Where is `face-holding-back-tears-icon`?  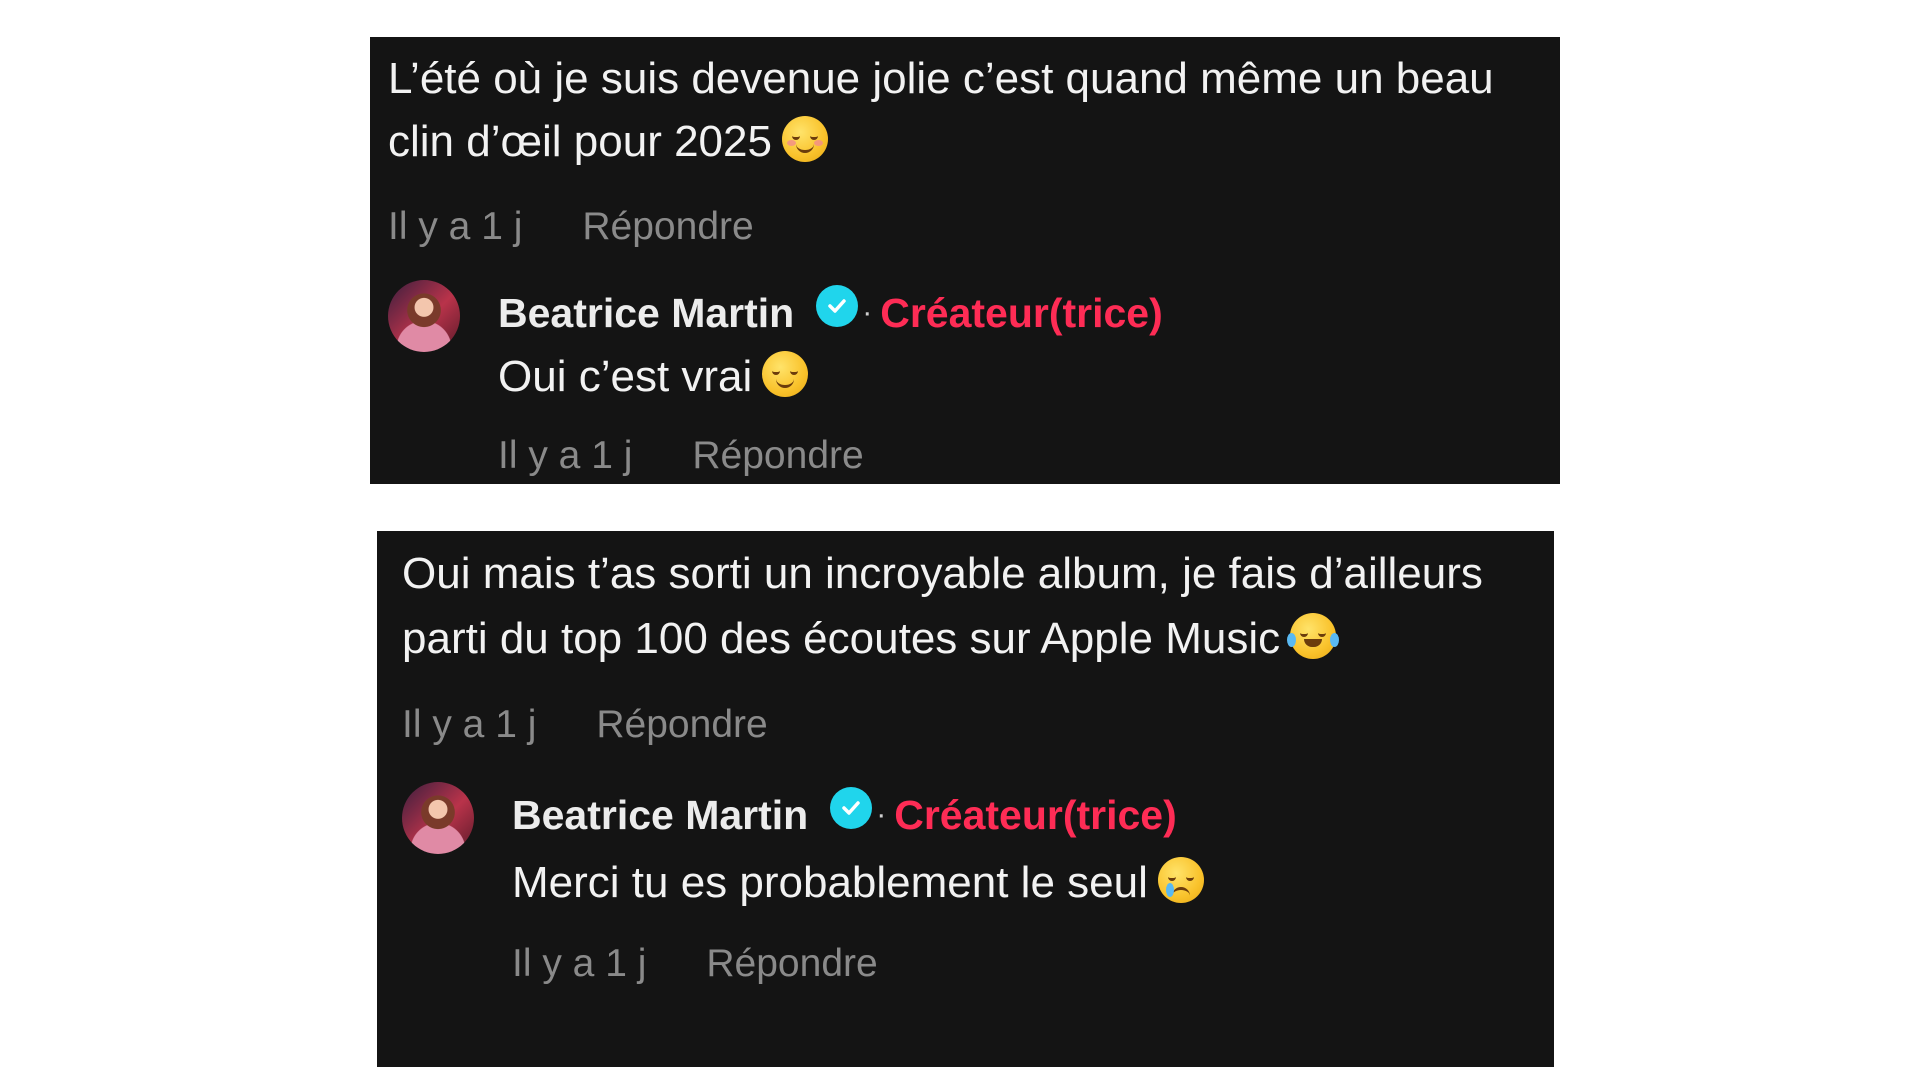
face-holding-back-tears-icon is located at coordinates (1180, 880).